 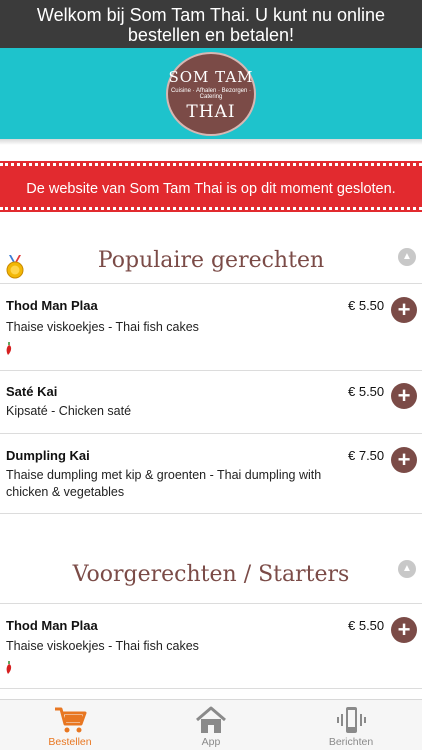 I want to click on tab-label: Bestellen, so click(x=70, y=742).